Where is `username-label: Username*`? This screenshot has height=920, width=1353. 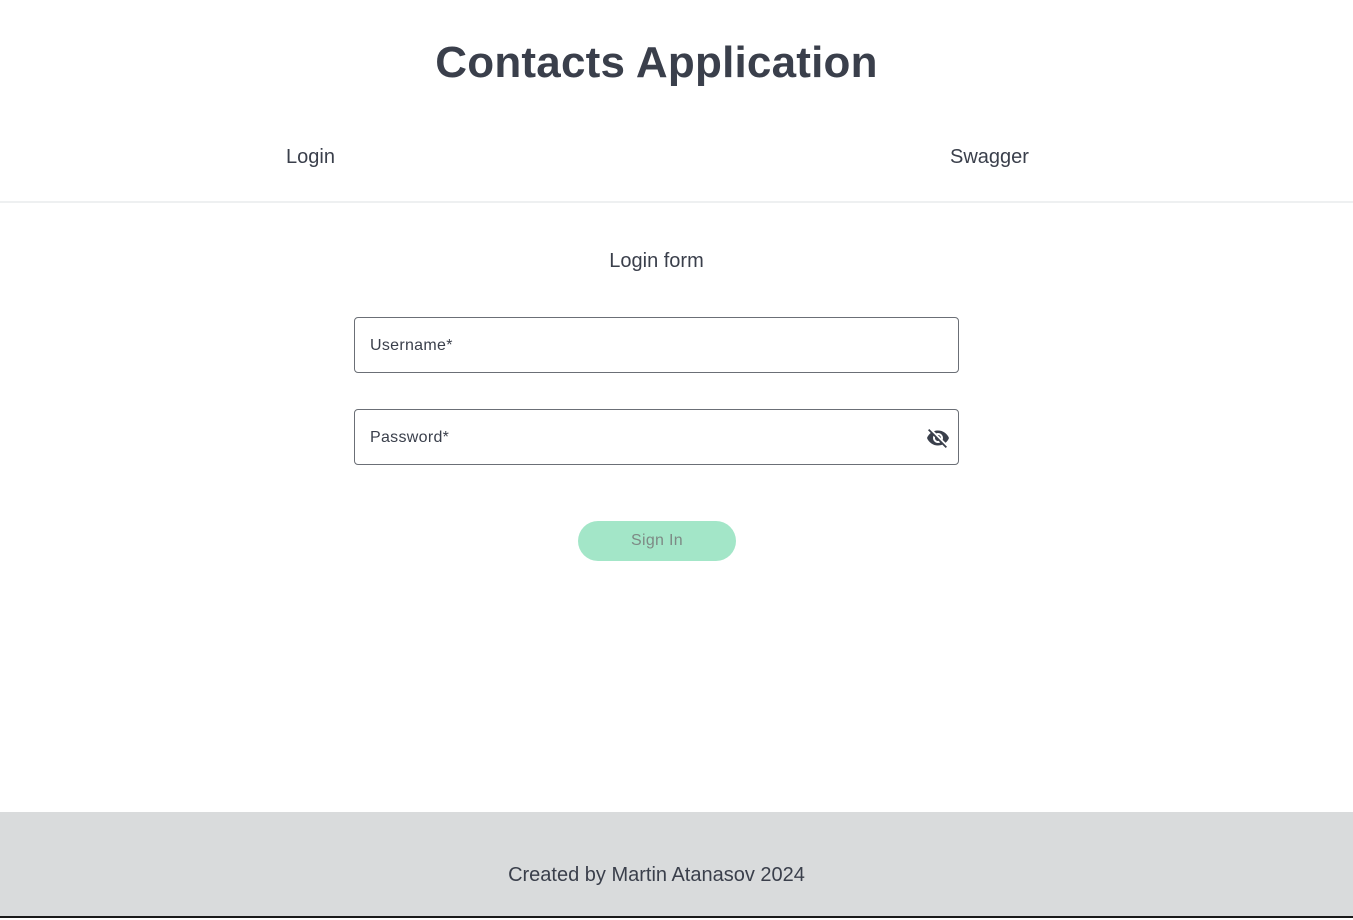
username-label: Username* is located at coordinates (411, 345).